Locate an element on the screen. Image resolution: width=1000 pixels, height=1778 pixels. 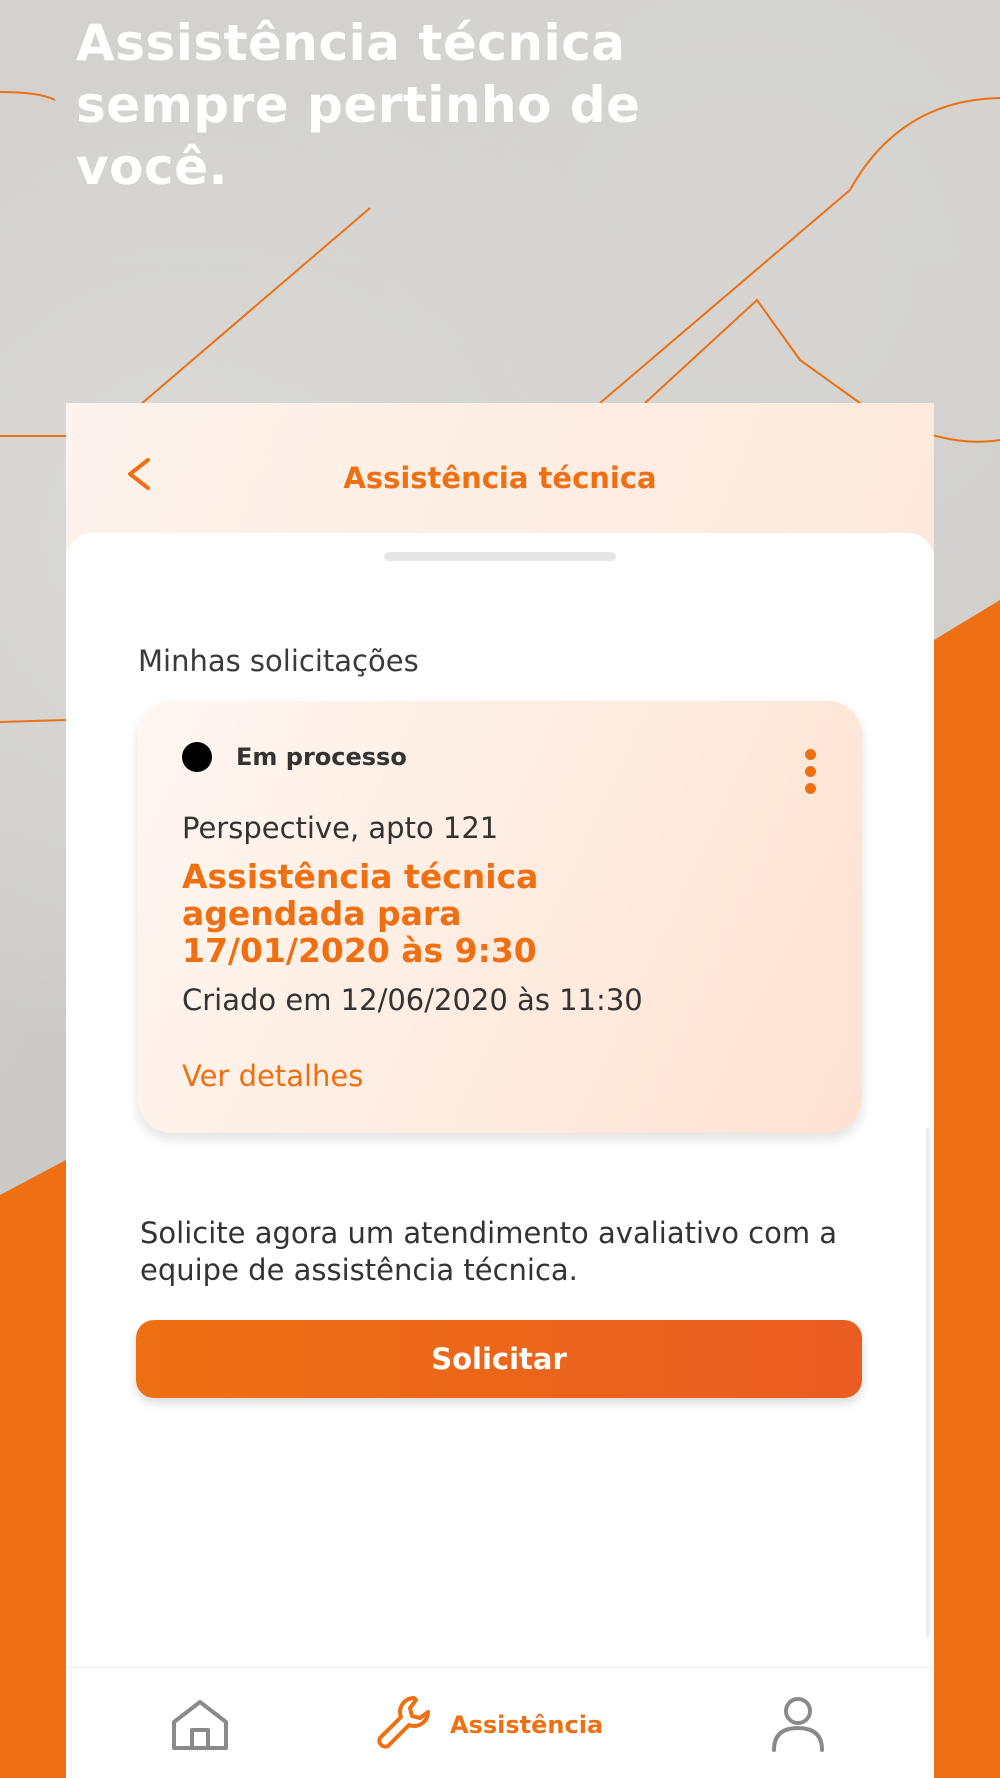
section-title: Minhas solicitações is located at coordinates (278, 661).